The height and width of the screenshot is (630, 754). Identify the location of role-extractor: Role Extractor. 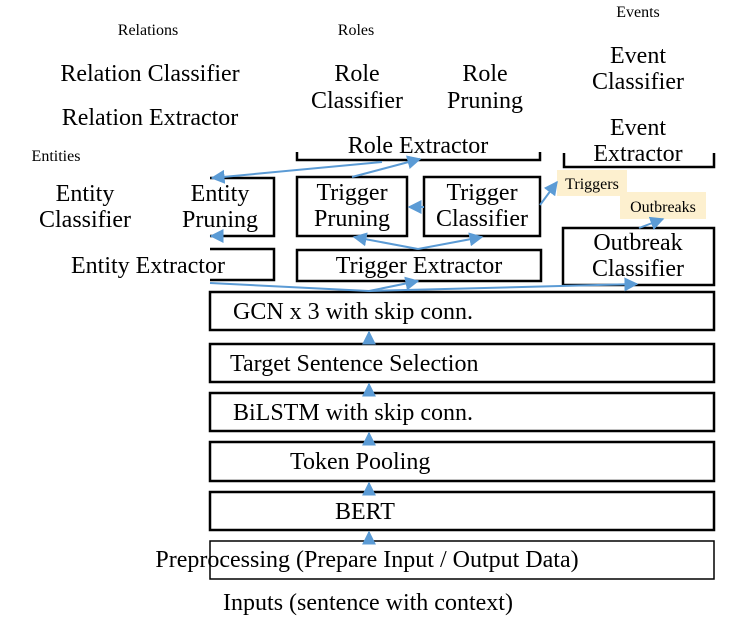
(418, 146).